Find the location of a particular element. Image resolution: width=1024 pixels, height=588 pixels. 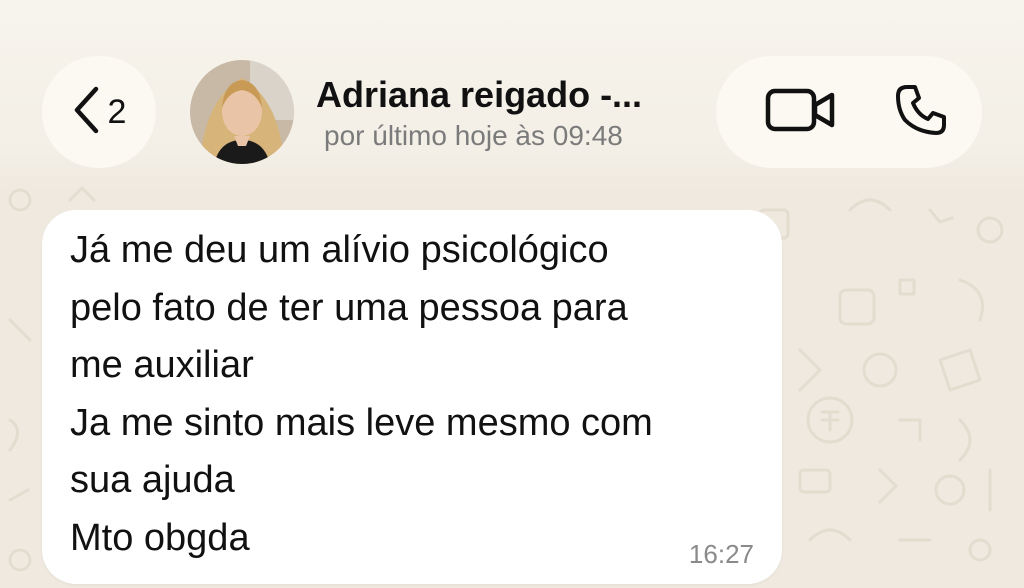

video-call-button is located at coordinates (801, 112).